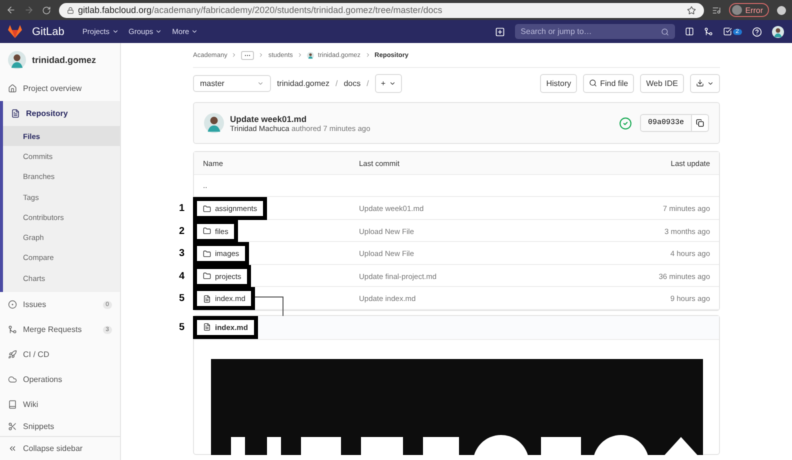 This screenshot has height=460, width=792. Describe the element at coordinates (42, 379) in the screenshot. I see `sidebar-item-label: Operations` at that location.